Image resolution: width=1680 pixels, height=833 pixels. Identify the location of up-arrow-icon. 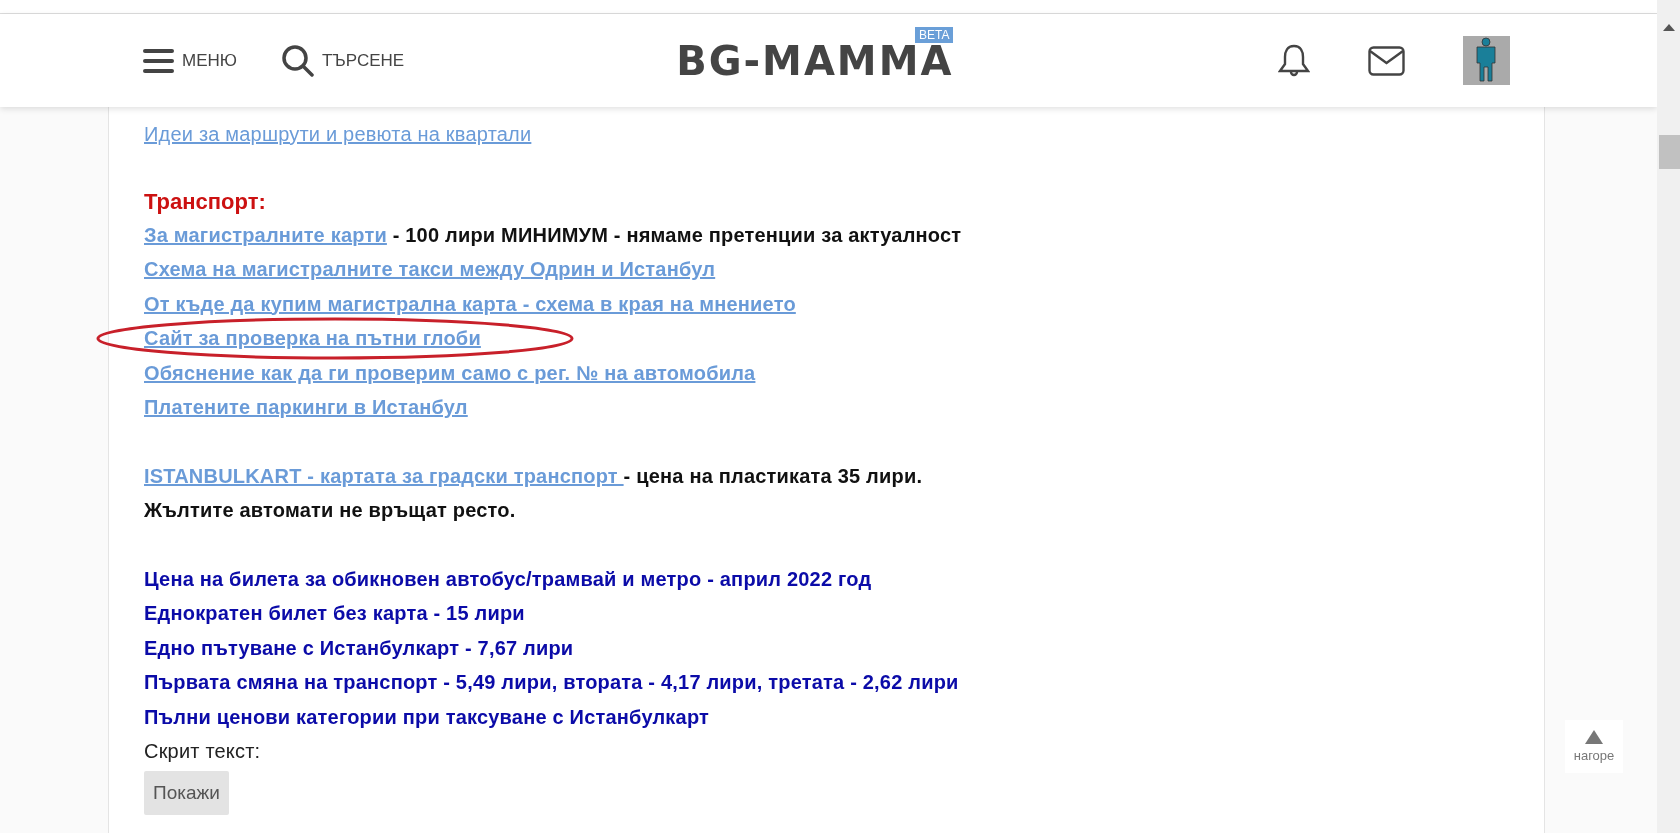
(1594, 737).